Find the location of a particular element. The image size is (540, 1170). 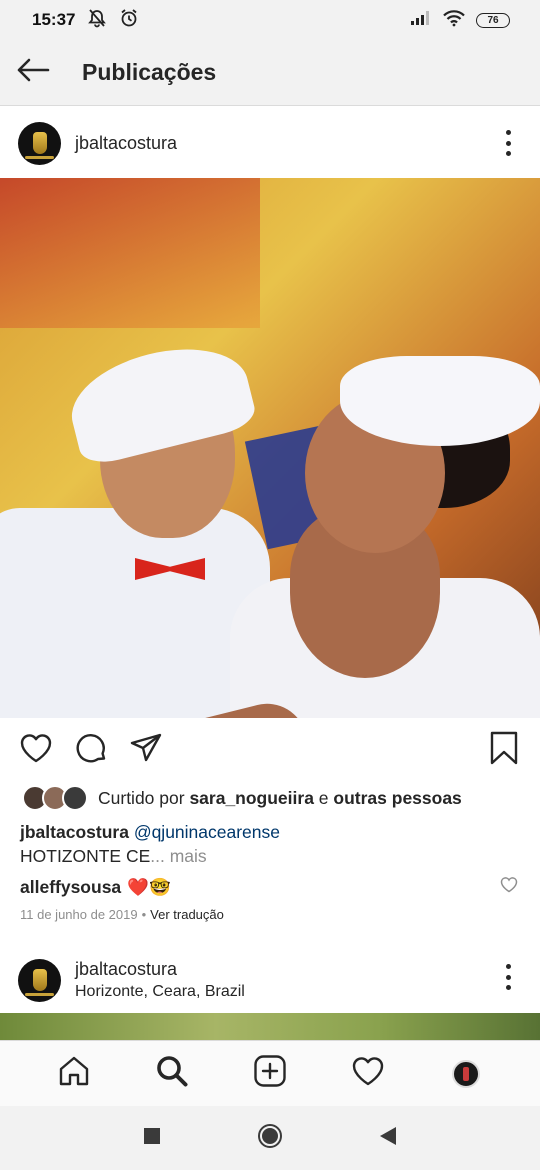

comment-icon is located at coordinates (92, 750).